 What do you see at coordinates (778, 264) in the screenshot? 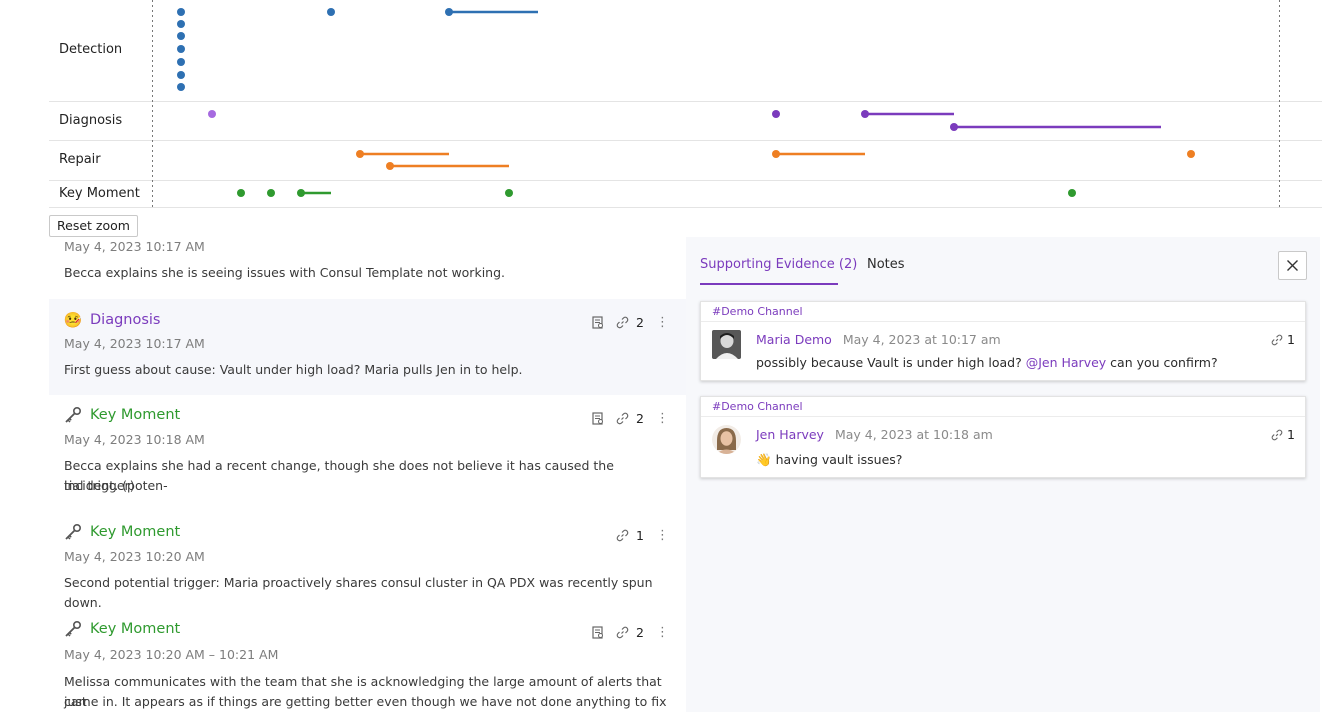
I see `tab-supporting-evidence: Supporting Evidence (2)` at bounding box center [778, 264].